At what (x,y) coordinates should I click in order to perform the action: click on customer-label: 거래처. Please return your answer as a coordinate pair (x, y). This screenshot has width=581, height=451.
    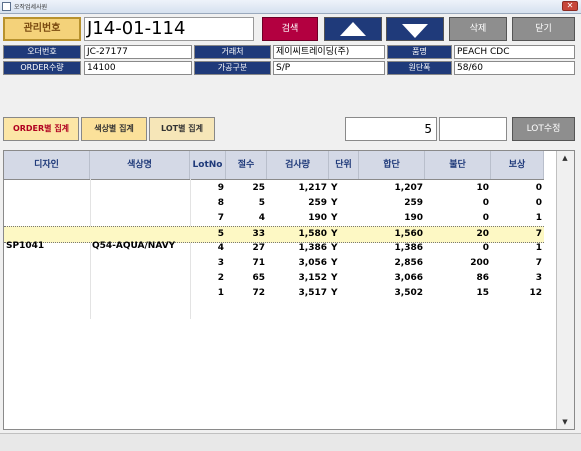
    Looking at the image, I should click on (232, 52).